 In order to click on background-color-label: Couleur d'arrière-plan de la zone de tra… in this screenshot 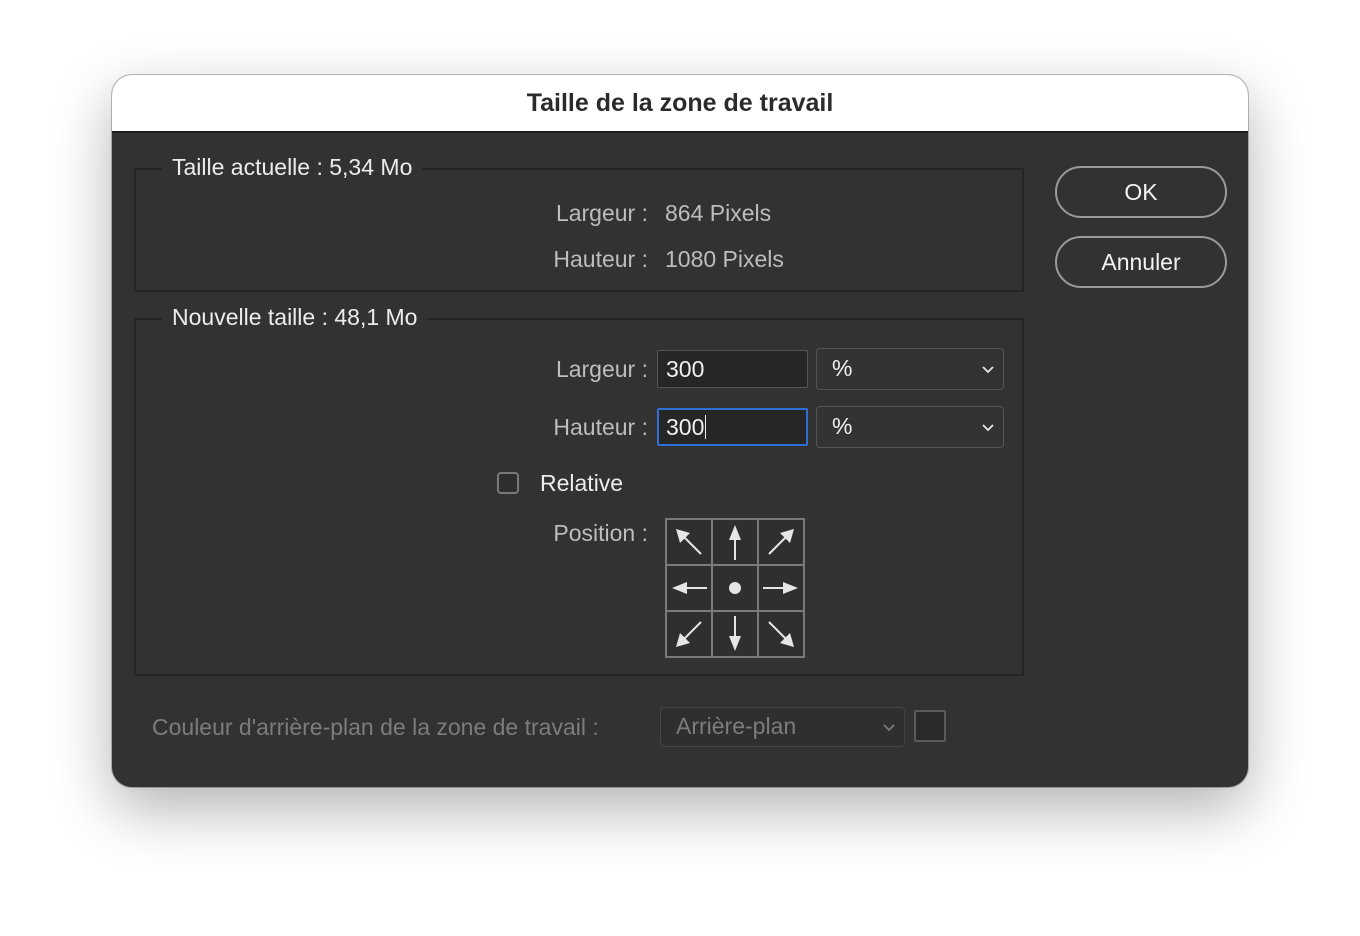, I will do `click(375, 727)`.